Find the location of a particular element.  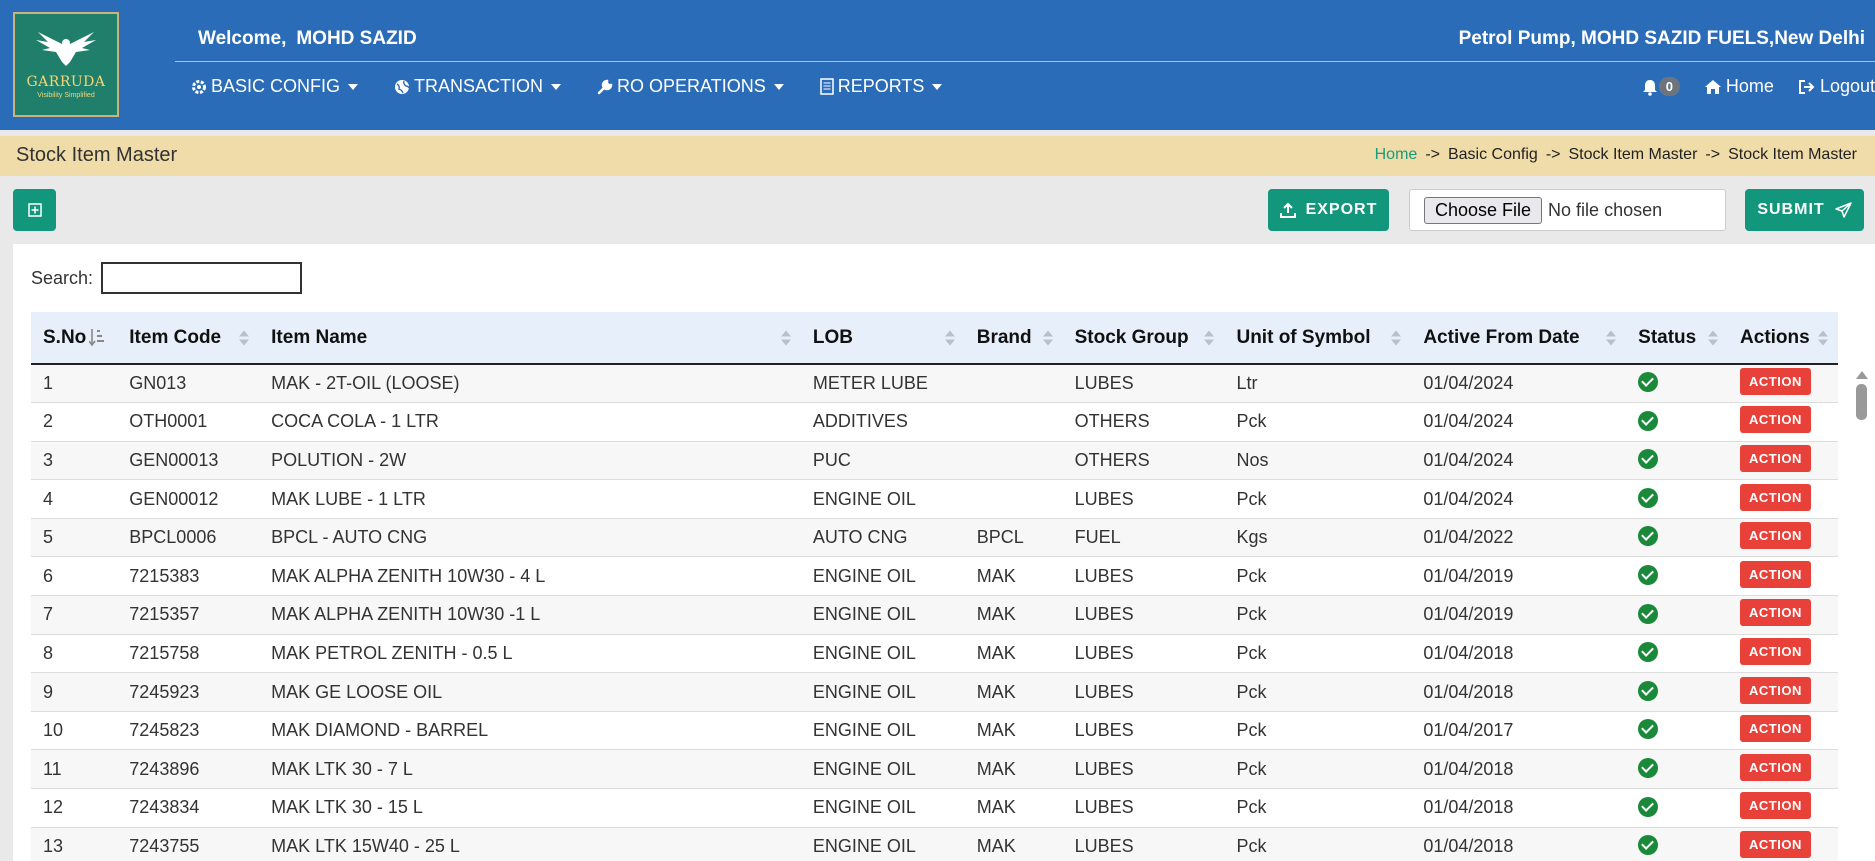

column-header-label: Item Code is located at coordinates (175, 337).